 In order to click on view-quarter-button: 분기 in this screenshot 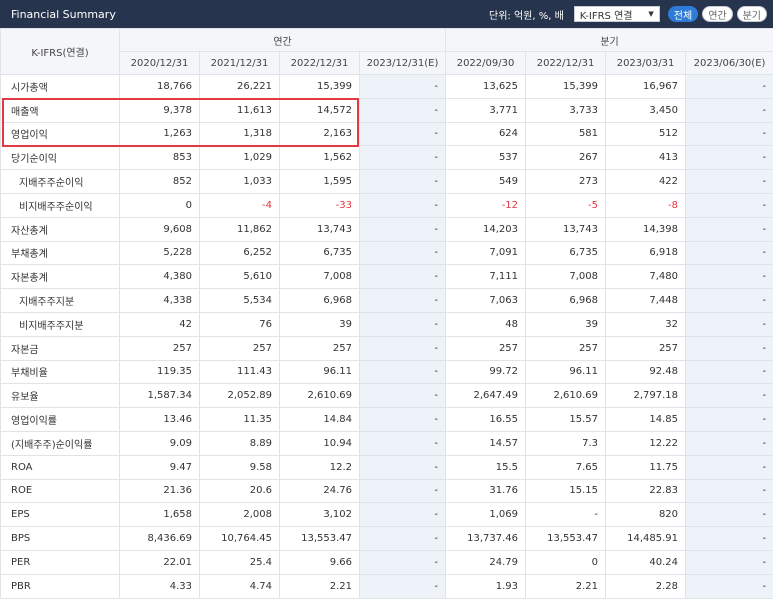, I will do `click(751, 14)`.